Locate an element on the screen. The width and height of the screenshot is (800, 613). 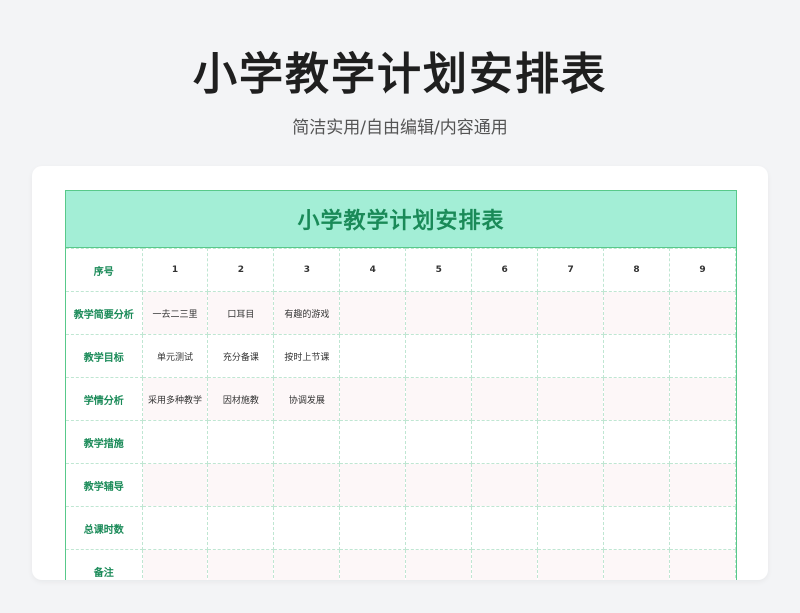
row-label: 备注 is located at coordinates (104, 564).